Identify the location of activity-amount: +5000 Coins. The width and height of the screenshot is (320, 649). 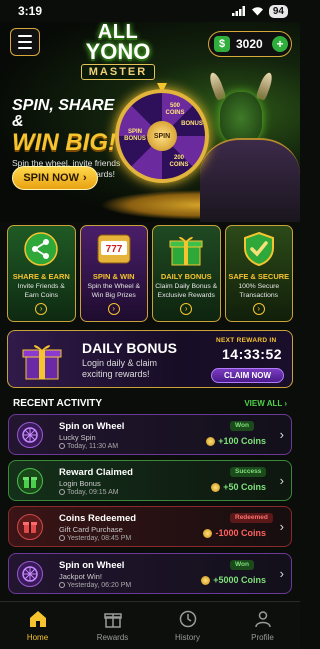
(233, 580).